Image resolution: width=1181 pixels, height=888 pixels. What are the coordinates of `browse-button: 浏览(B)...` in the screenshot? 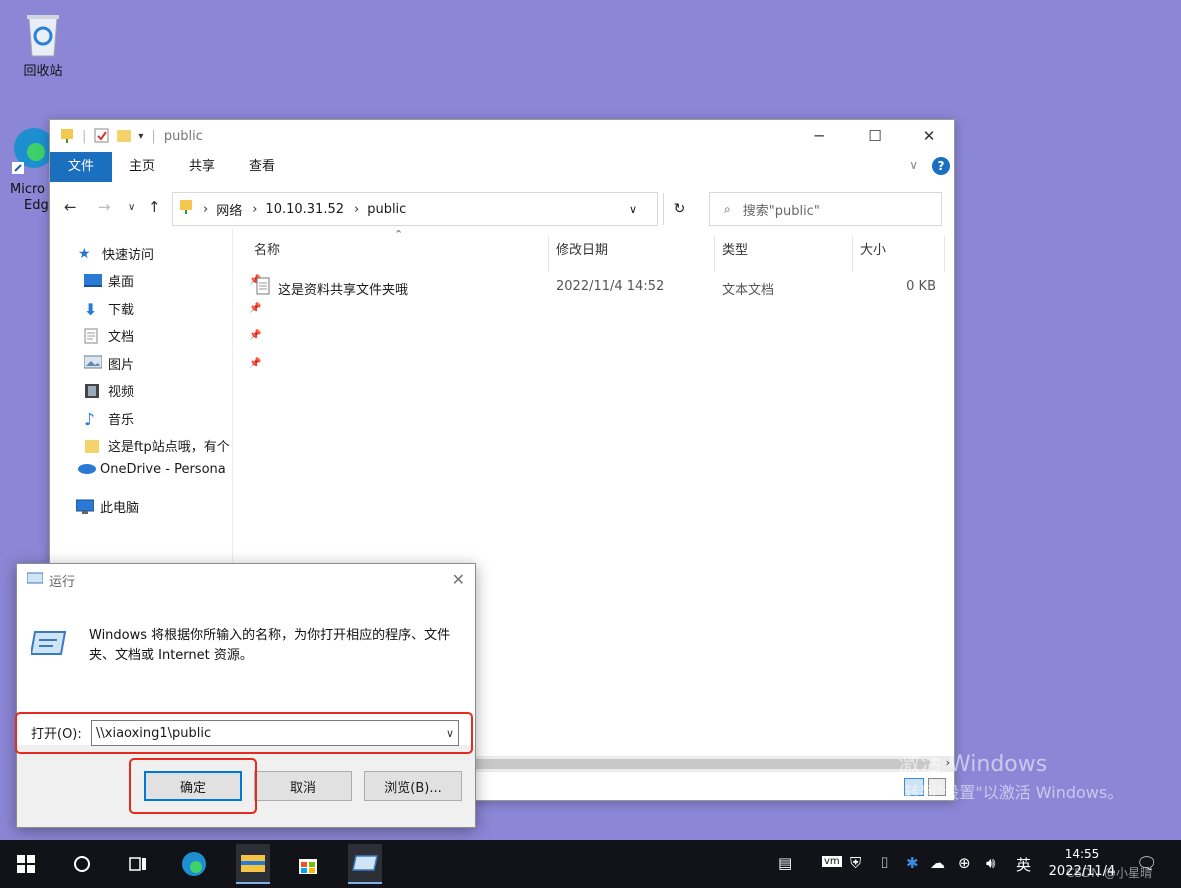 It's located at (413, 786).